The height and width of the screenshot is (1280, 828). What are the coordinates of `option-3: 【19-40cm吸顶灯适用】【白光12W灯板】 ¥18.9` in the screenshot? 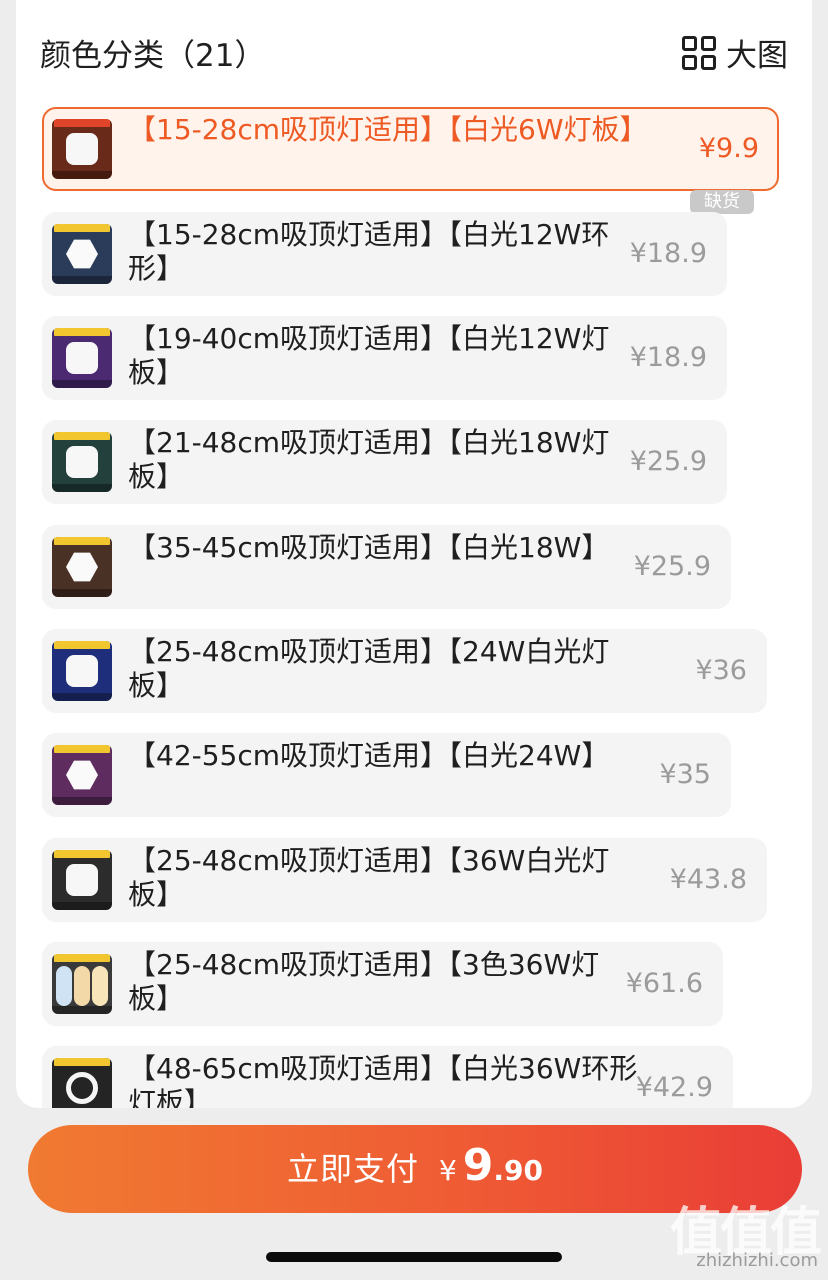 It's located at (384, 358).